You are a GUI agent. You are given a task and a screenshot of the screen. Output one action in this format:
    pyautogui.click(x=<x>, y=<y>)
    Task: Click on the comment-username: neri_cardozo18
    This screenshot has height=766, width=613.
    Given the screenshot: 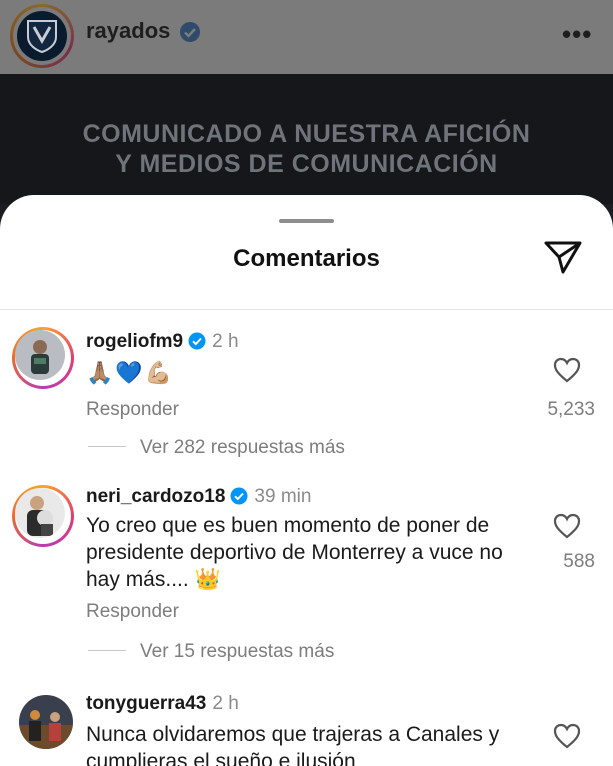 What is the action you would take?
    pyautogui.click(x=155, y=496)
    